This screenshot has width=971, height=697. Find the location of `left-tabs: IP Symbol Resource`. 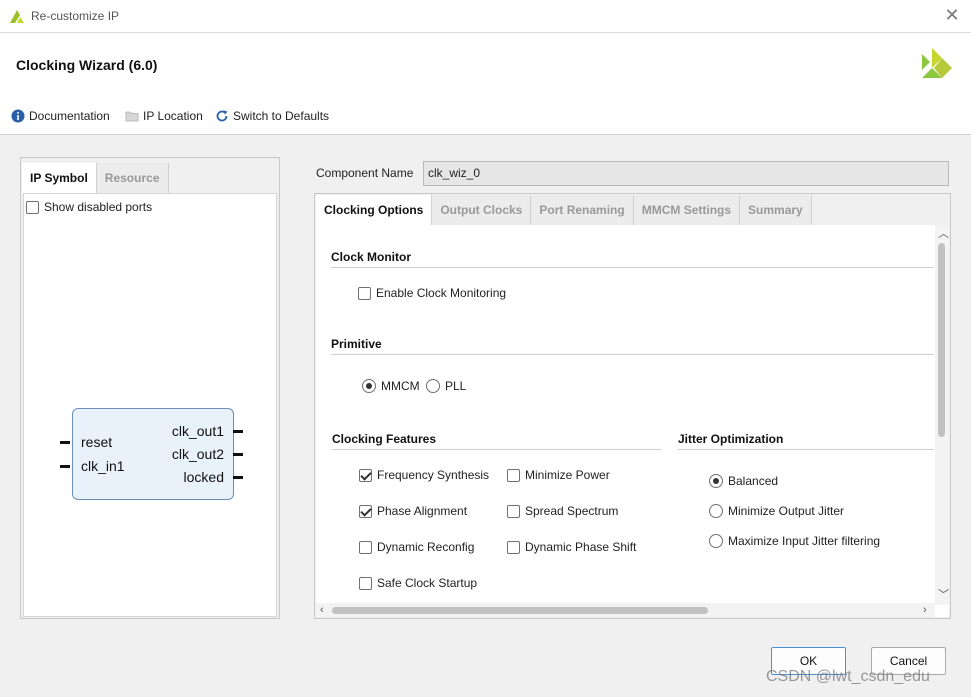

left-tabs: IP Symbol Resource is located at coordinates (95, 178).